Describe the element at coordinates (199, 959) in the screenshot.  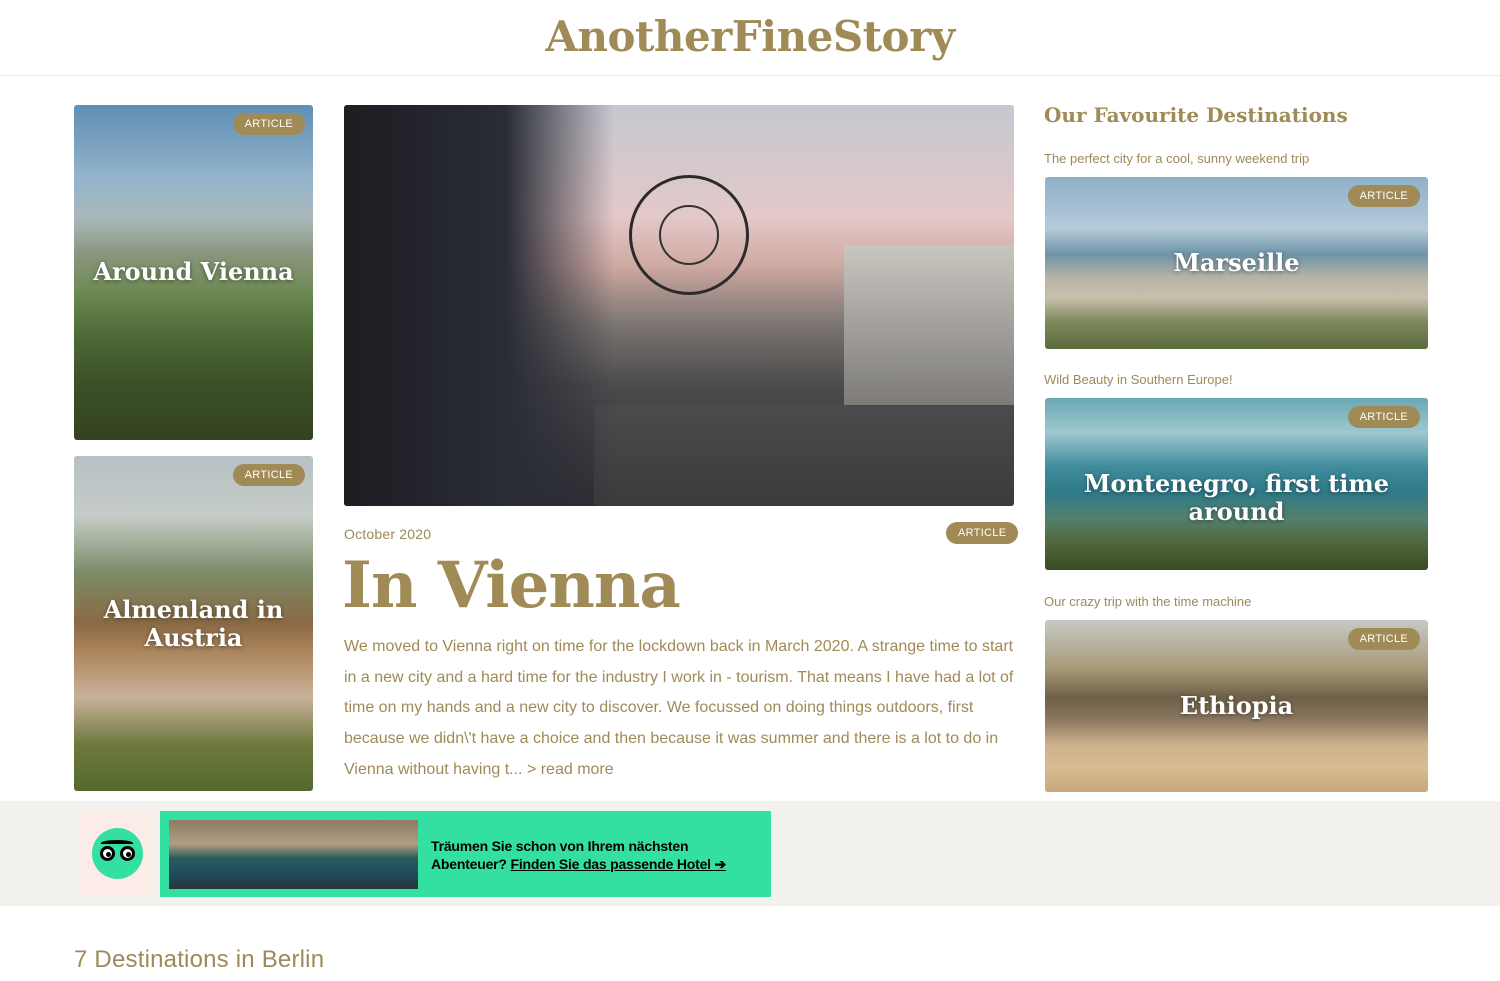
I see `section-title: 7 Destinations in Berlin` at that location.